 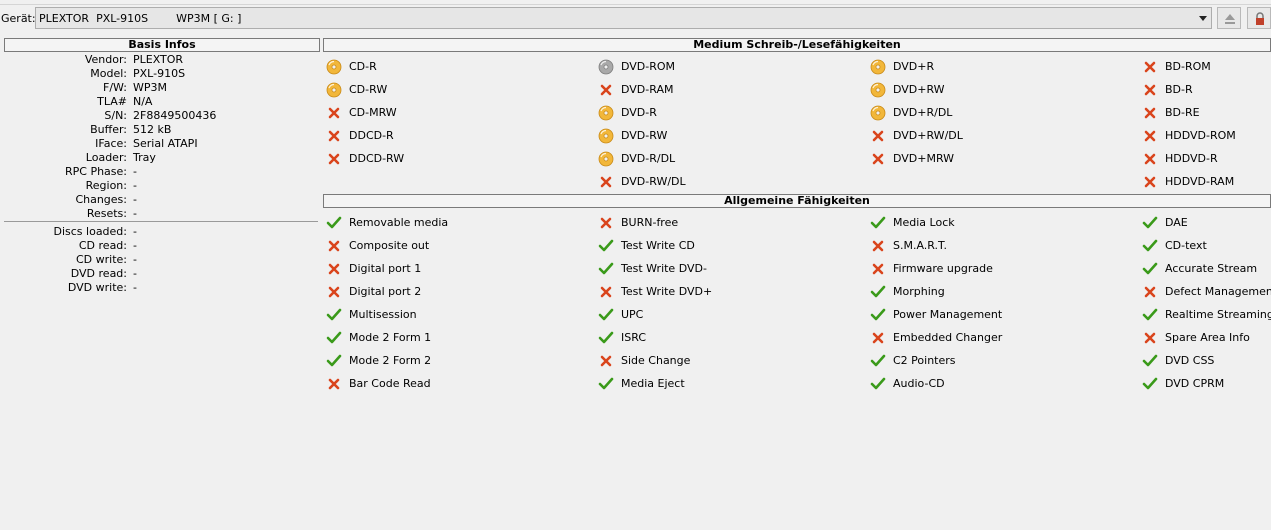 I want to click on capability-label: DVD-RAM, so click(x=647, y=89).